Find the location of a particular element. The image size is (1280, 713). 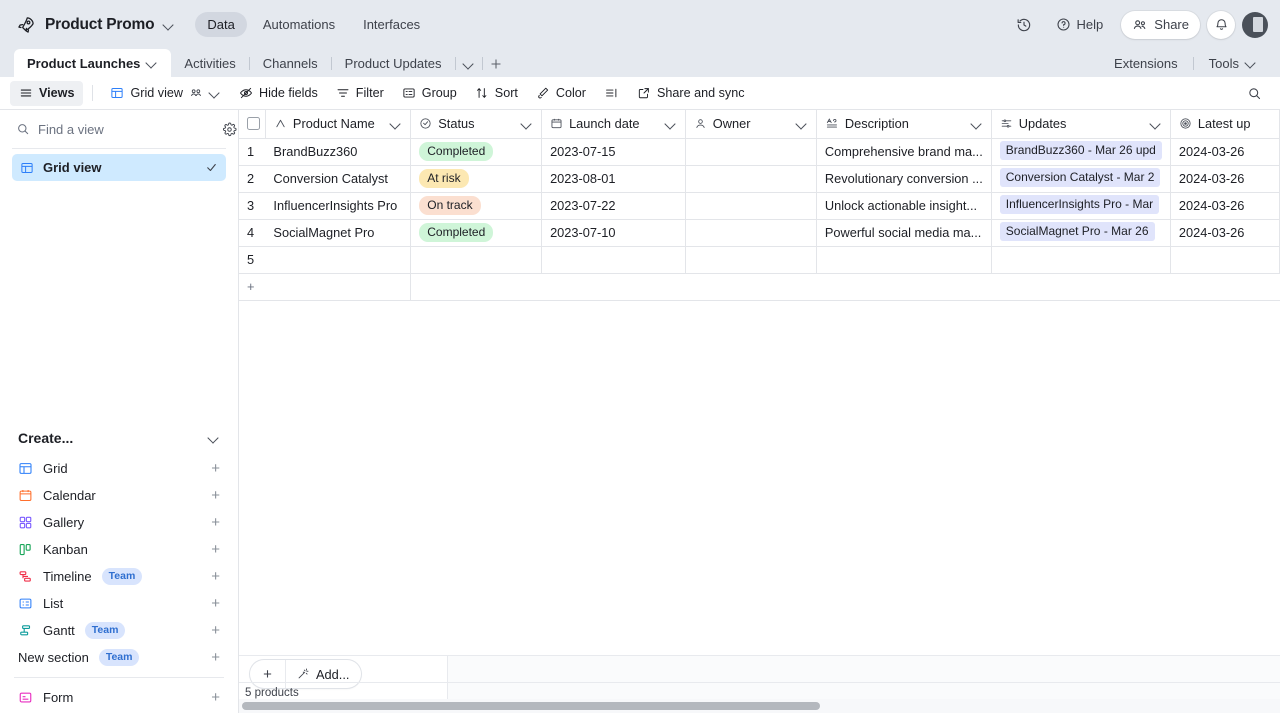

scrollbar-thumb is located at coordinates (531, 706).